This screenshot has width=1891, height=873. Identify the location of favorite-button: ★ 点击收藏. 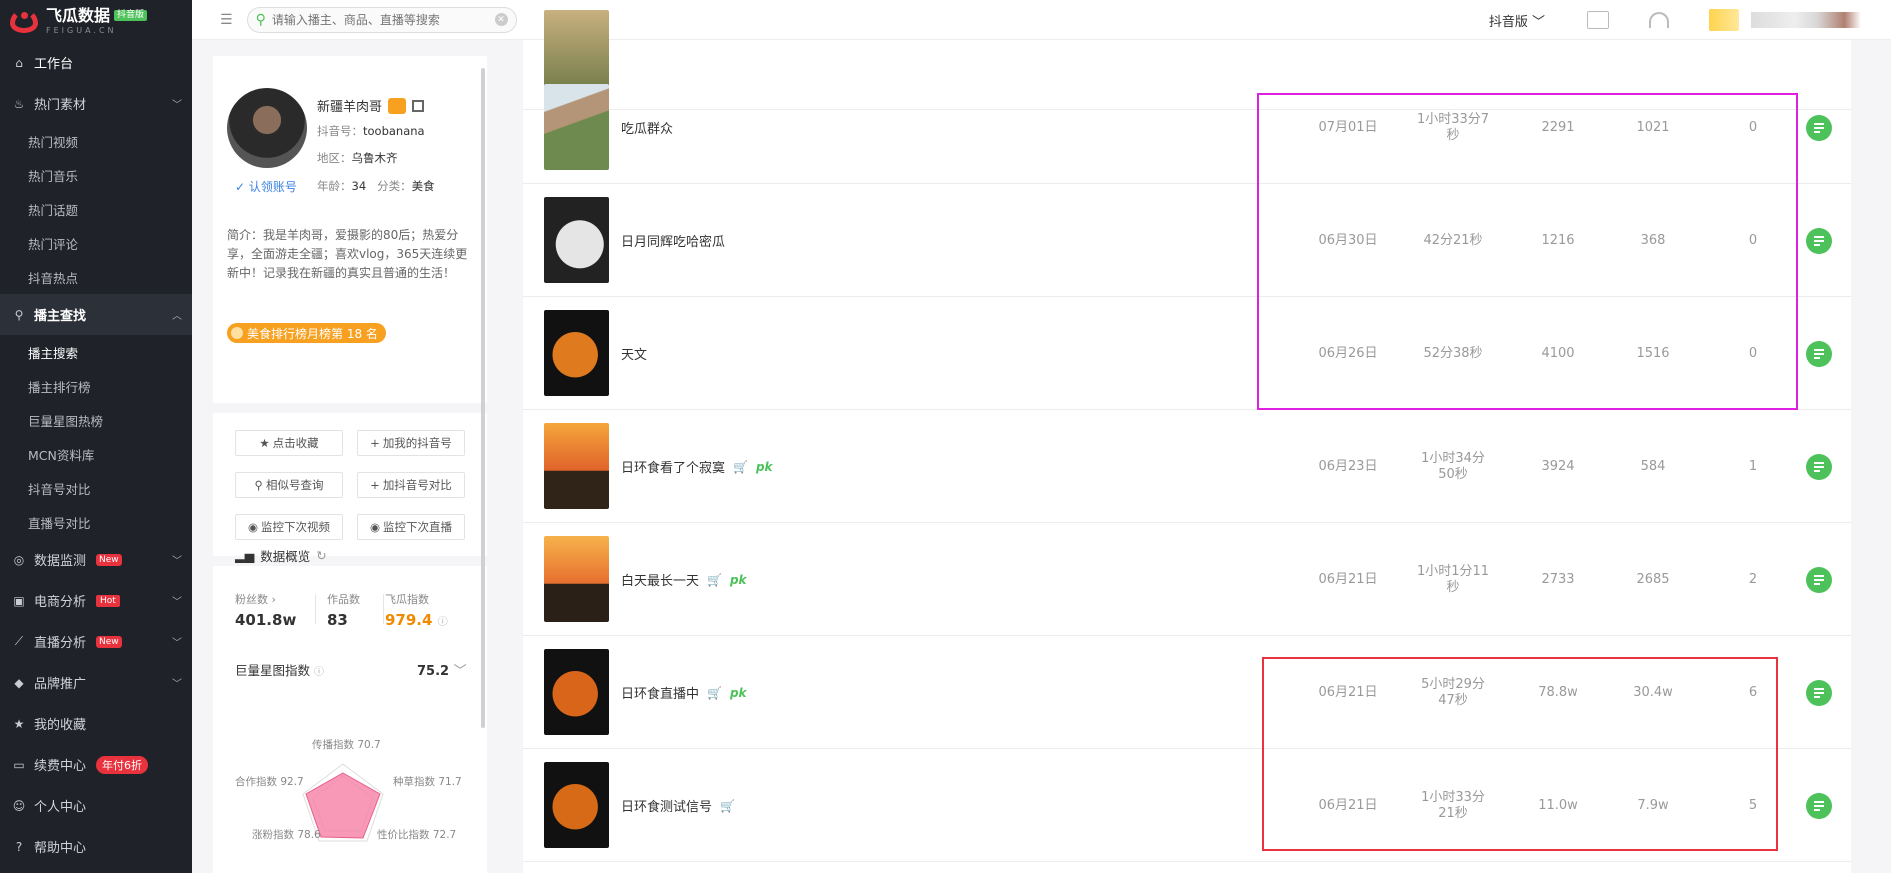
(289, 443).